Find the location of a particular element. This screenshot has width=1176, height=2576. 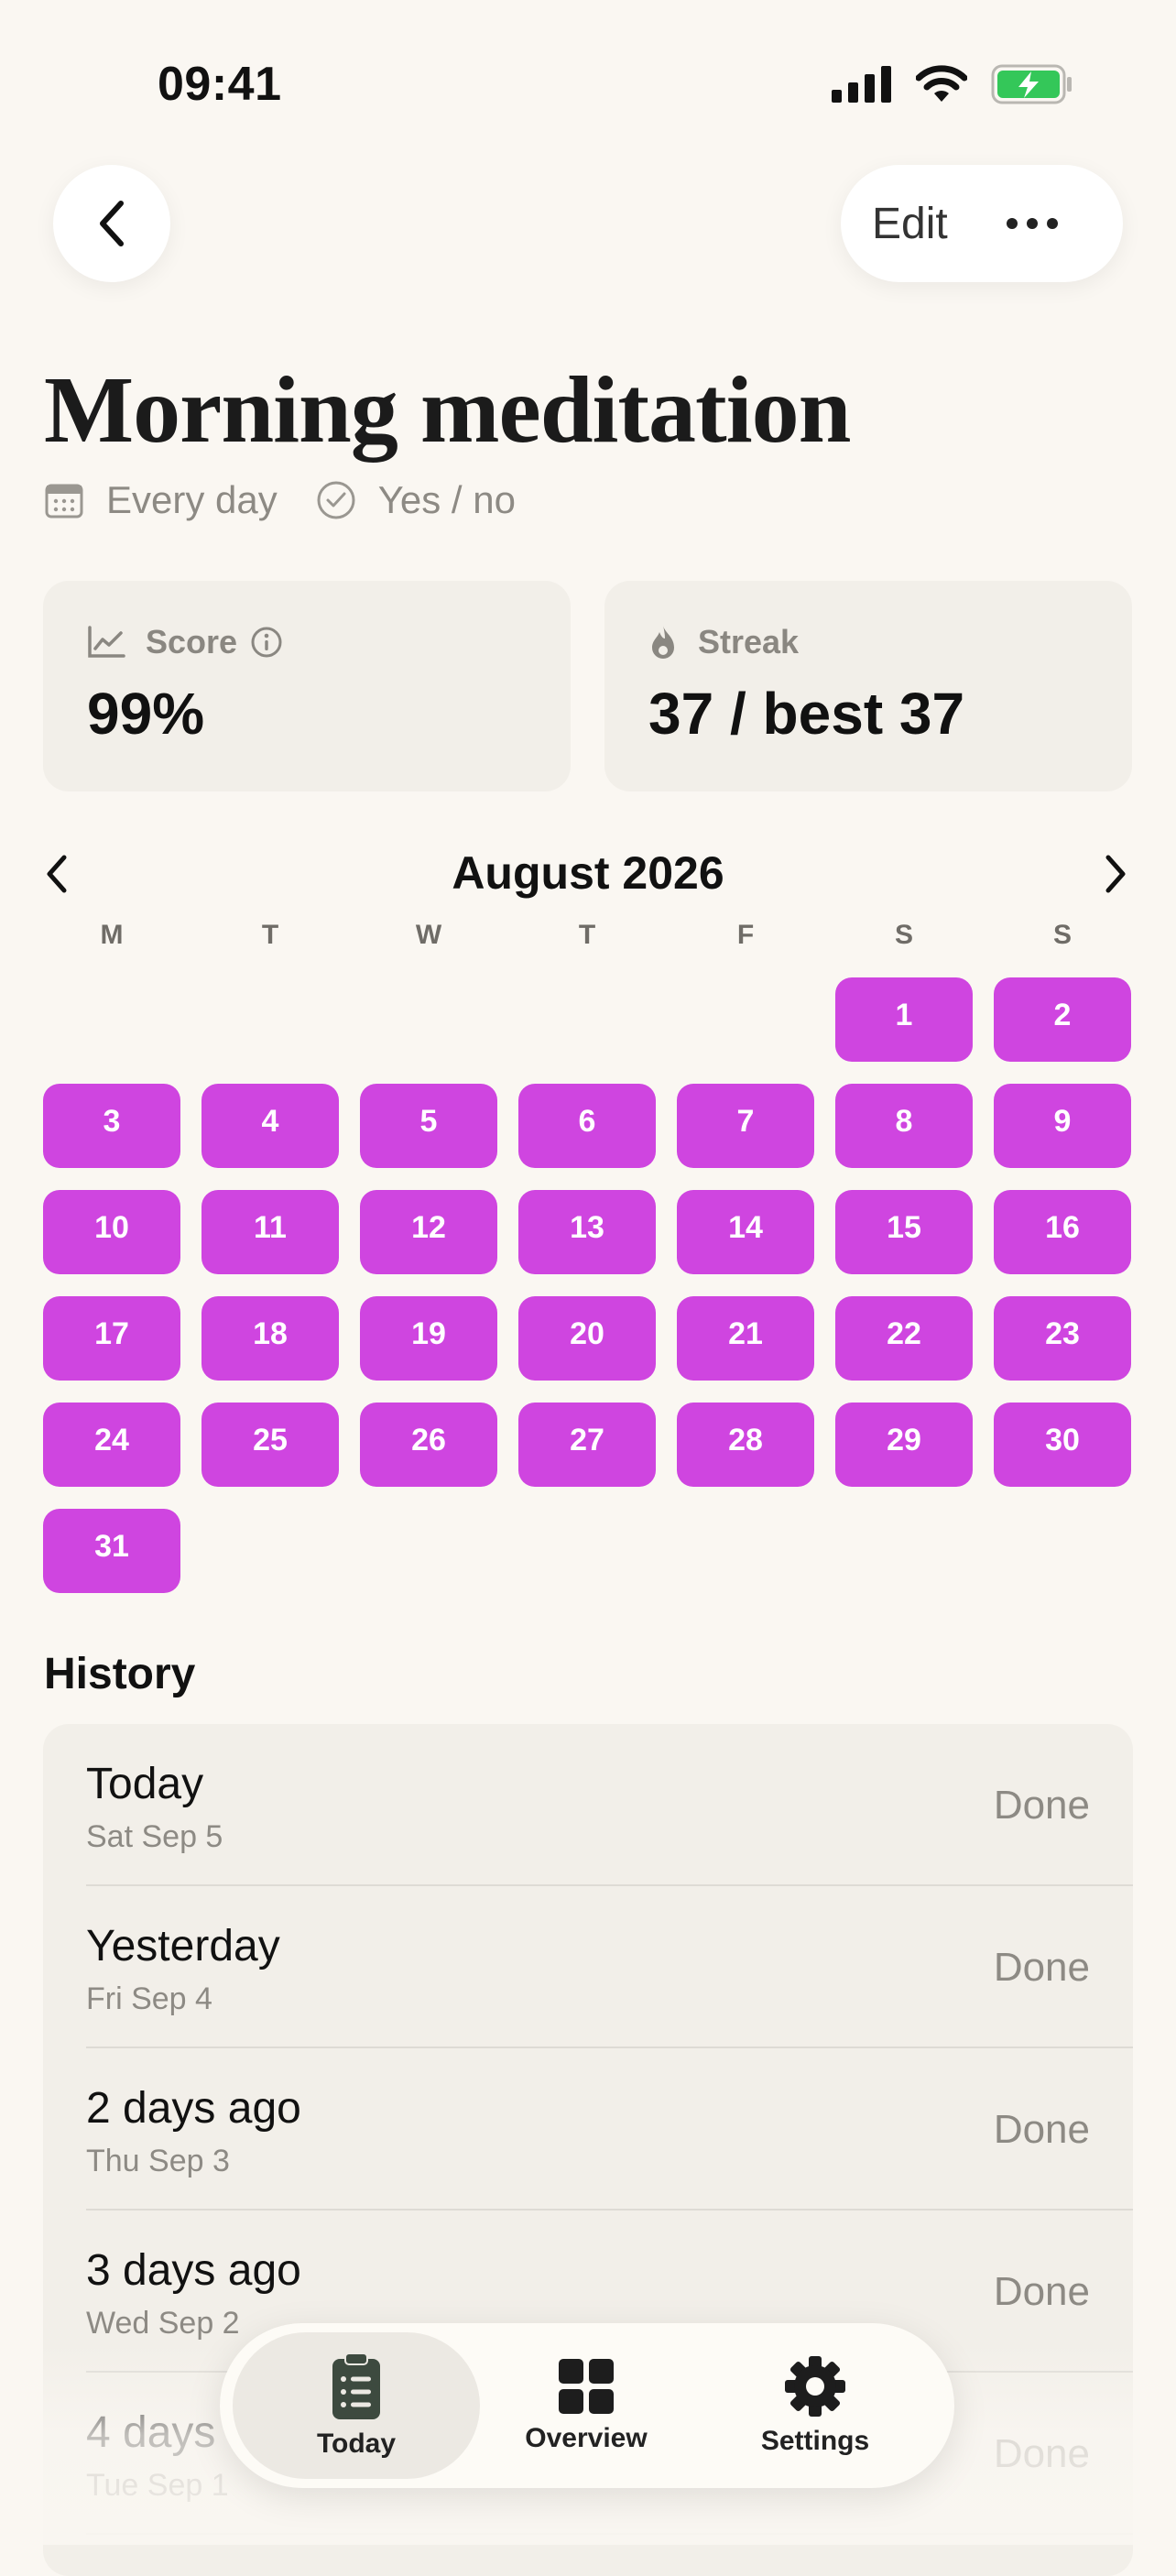

cellular-signal-icon is located at coordinates (861, 85).